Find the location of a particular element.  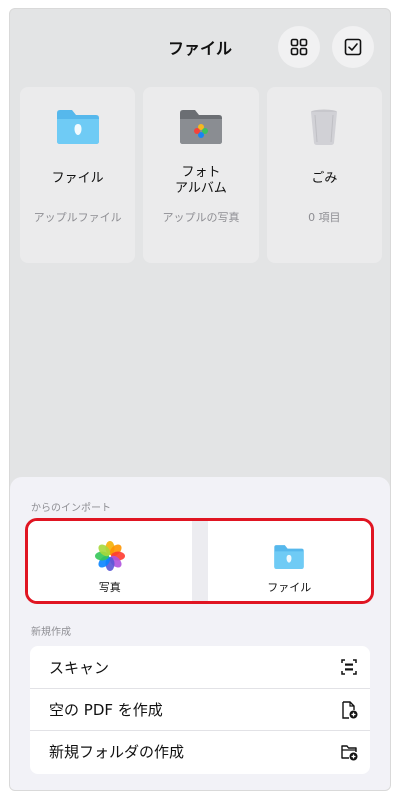

create-pdf-label: 空の PDF を作成 is located at coordinates (106, 710).